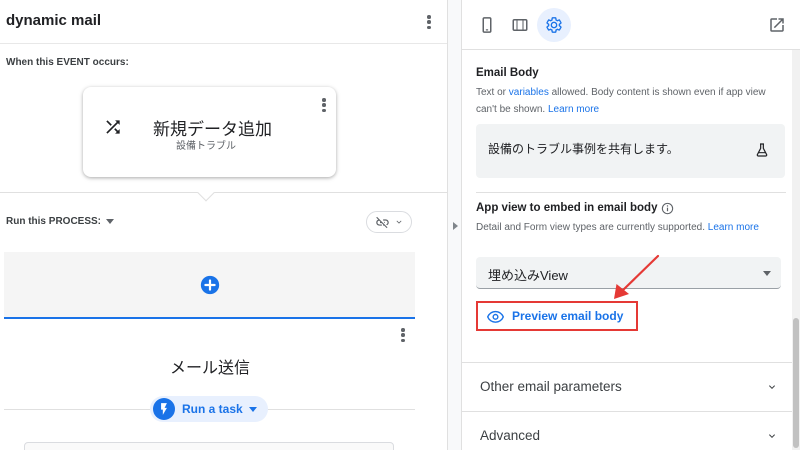  I want to click on collapse-arrow-icon, so click(455, 226).